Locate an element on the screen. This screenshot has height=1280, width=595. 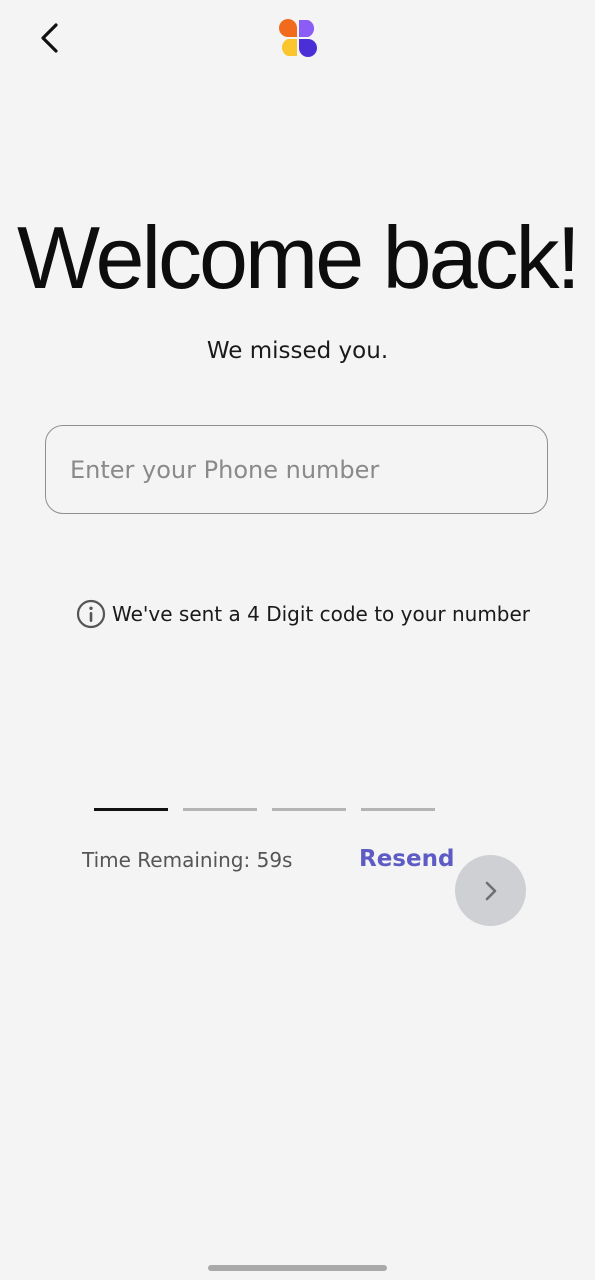
otp-code-input is located at coordinates (264, 809).